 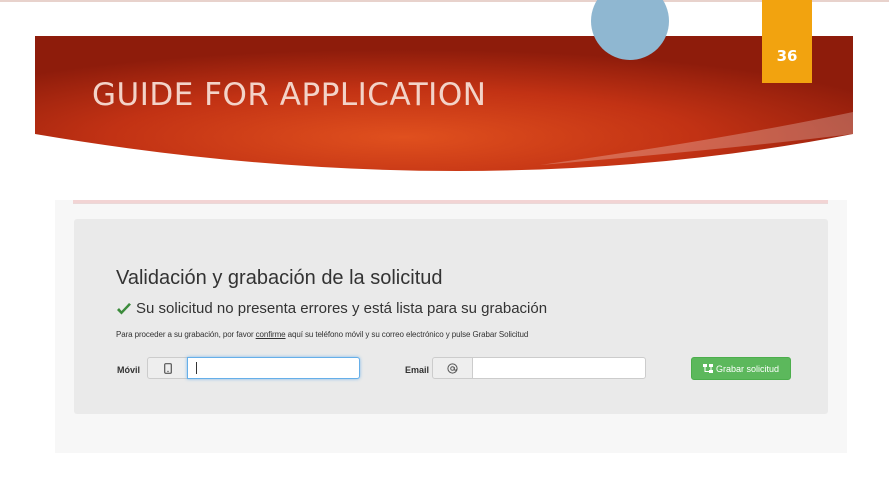 I want to click on text-caret, so click(x=196, y=368).